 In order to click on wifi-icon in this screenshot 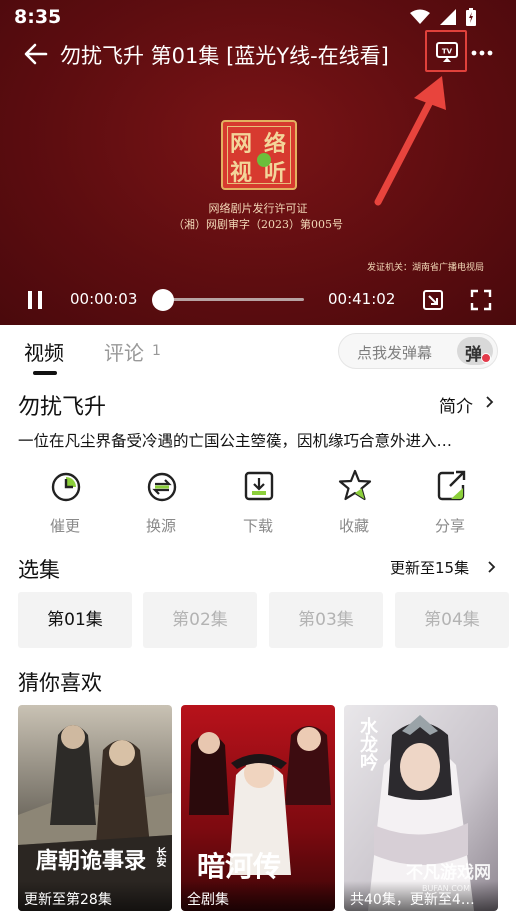, I will do `click(420, 16)`.